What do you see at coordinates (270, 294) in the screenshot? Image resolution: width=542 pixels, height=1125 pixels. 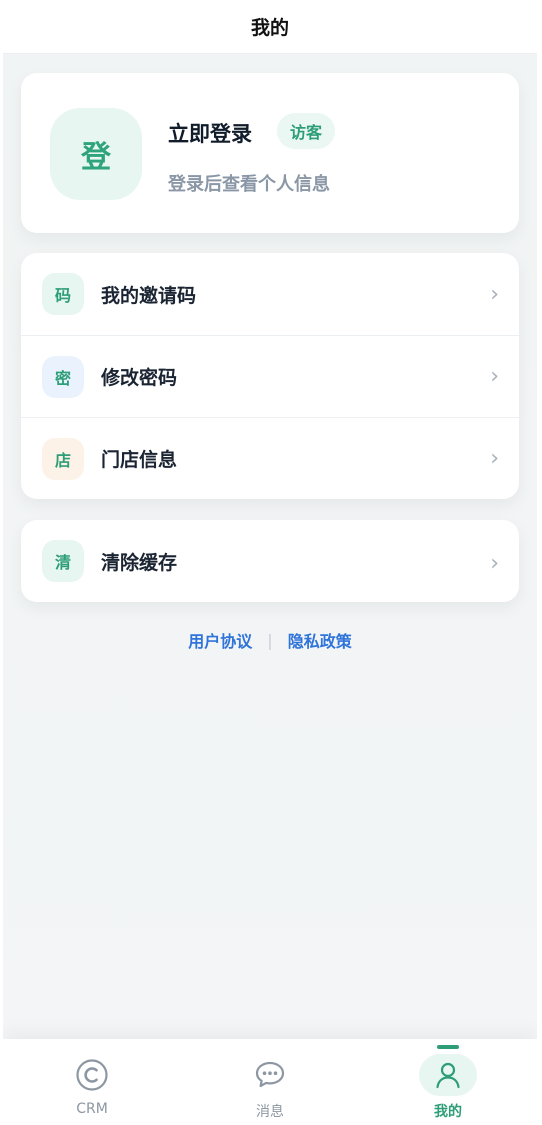 I see `menu-item-invite-code: 码 我的邀请码 ›` at bounding box center [270, 294].